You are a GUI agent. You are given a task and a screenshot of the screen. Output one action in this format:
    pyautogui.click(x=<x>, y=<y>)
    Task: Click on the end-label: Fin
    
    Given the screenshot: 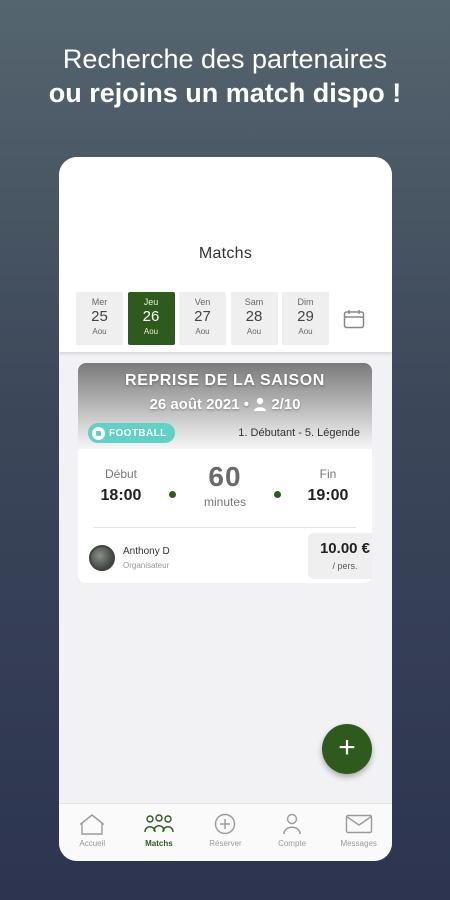 What is the action you would take?
    pyautogui.click(x=328, y=474)
    